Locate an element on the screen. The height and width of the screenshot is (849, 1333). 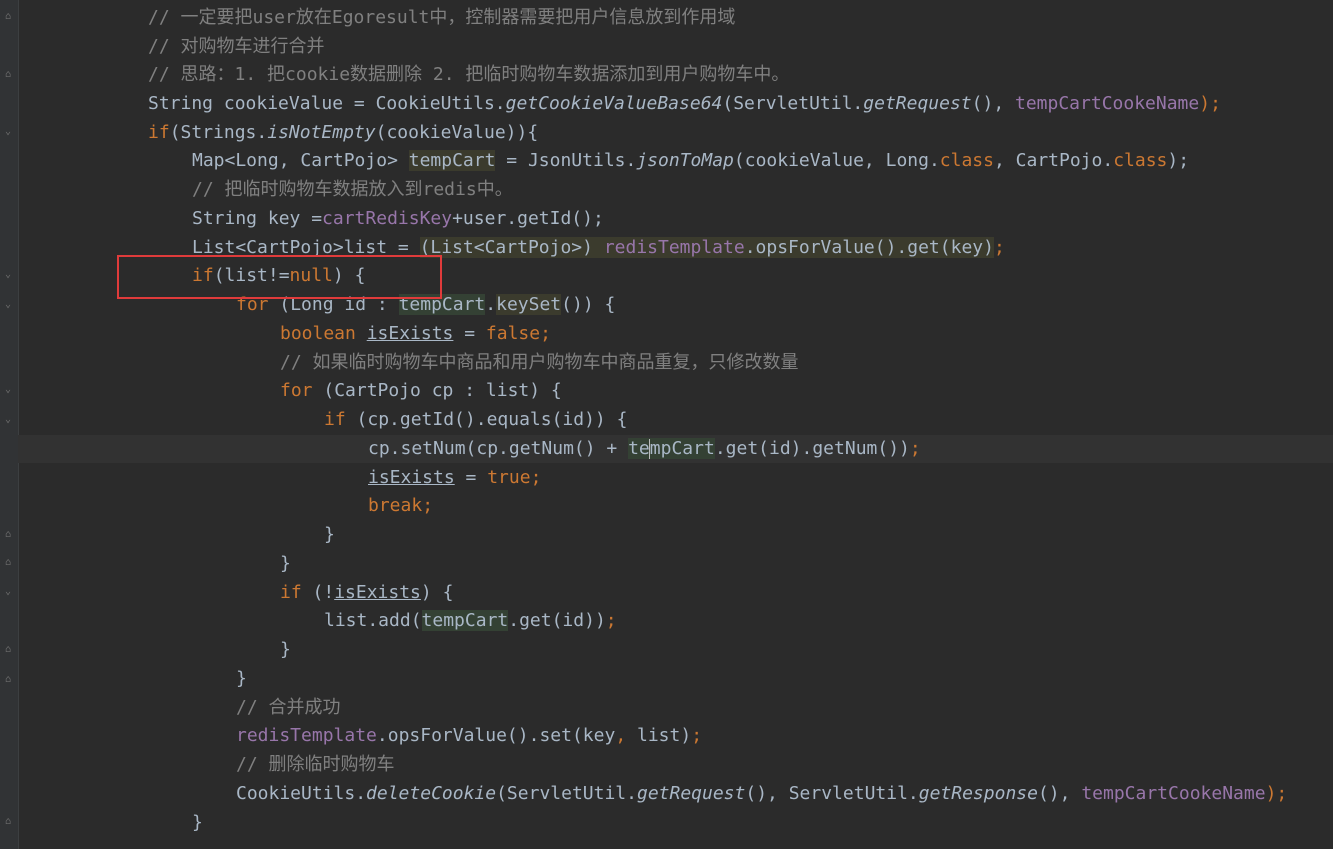
code-token: (CartPojo cp : list) { is located at coordinates (437, 390).